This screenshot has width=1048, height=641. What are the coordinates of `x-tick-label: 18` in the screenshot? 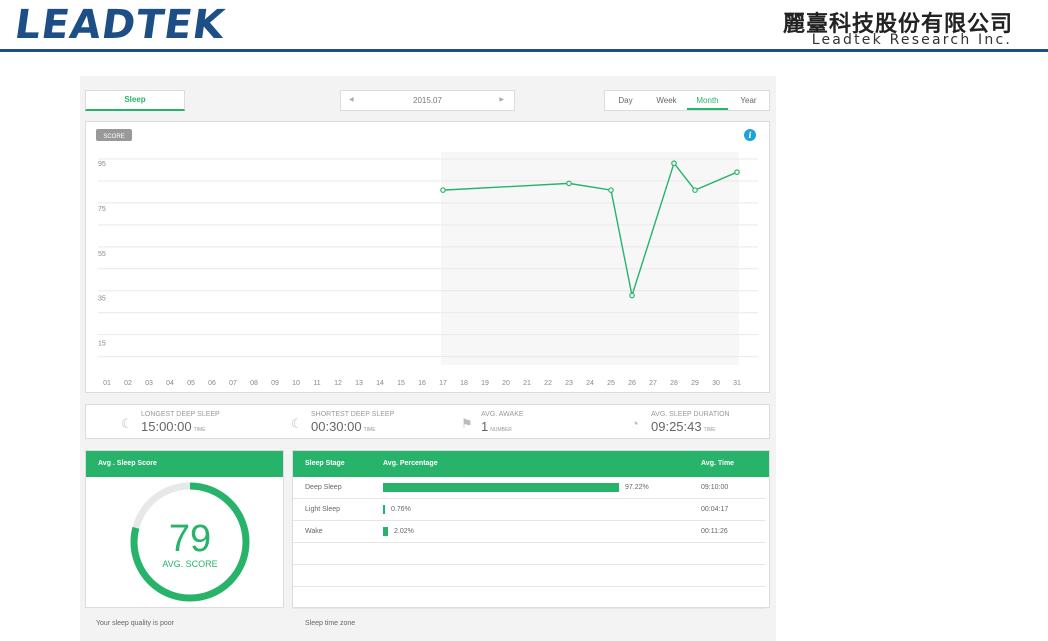 It's located at (464, 383).